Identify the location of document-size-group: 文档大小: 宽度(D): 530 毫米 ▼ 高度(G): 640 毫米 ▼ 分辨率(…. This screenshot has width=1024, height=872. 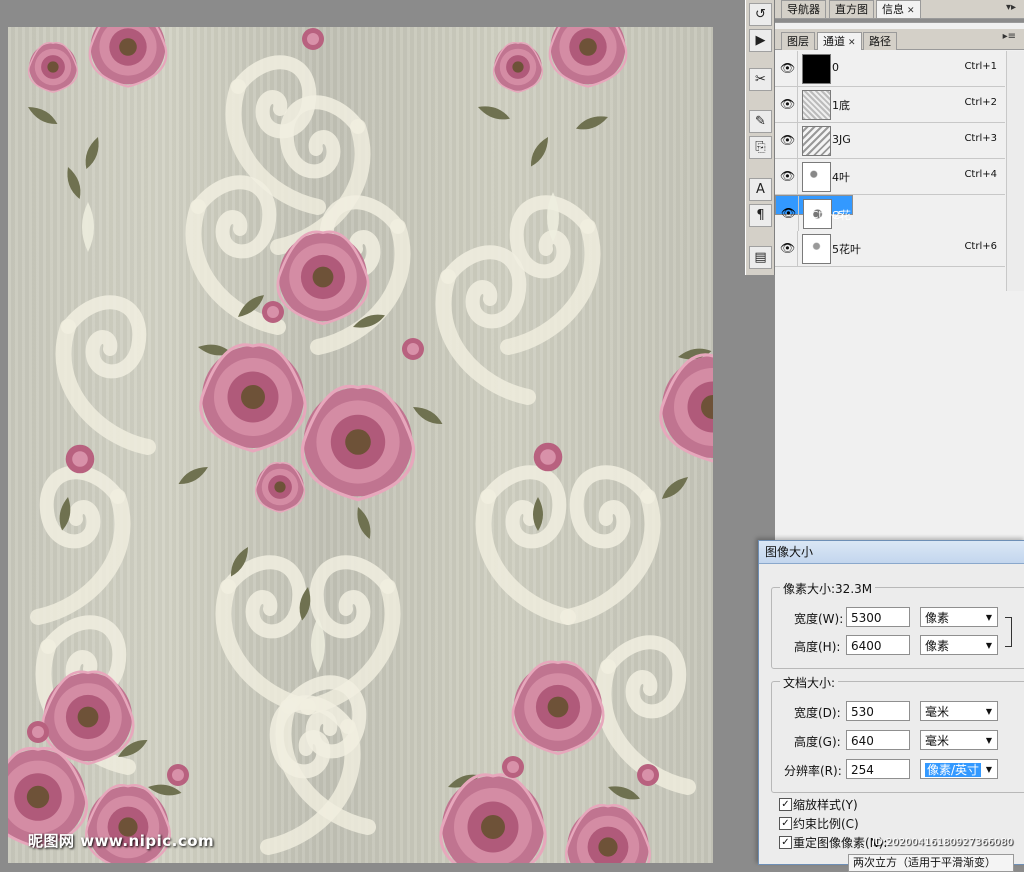
(897, 733).